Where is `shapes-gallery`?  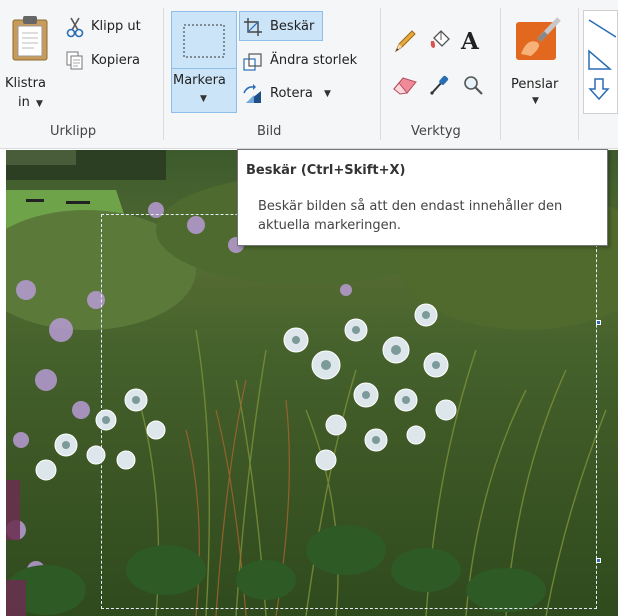 shapes-gallery is located at coordinates (600, 62).